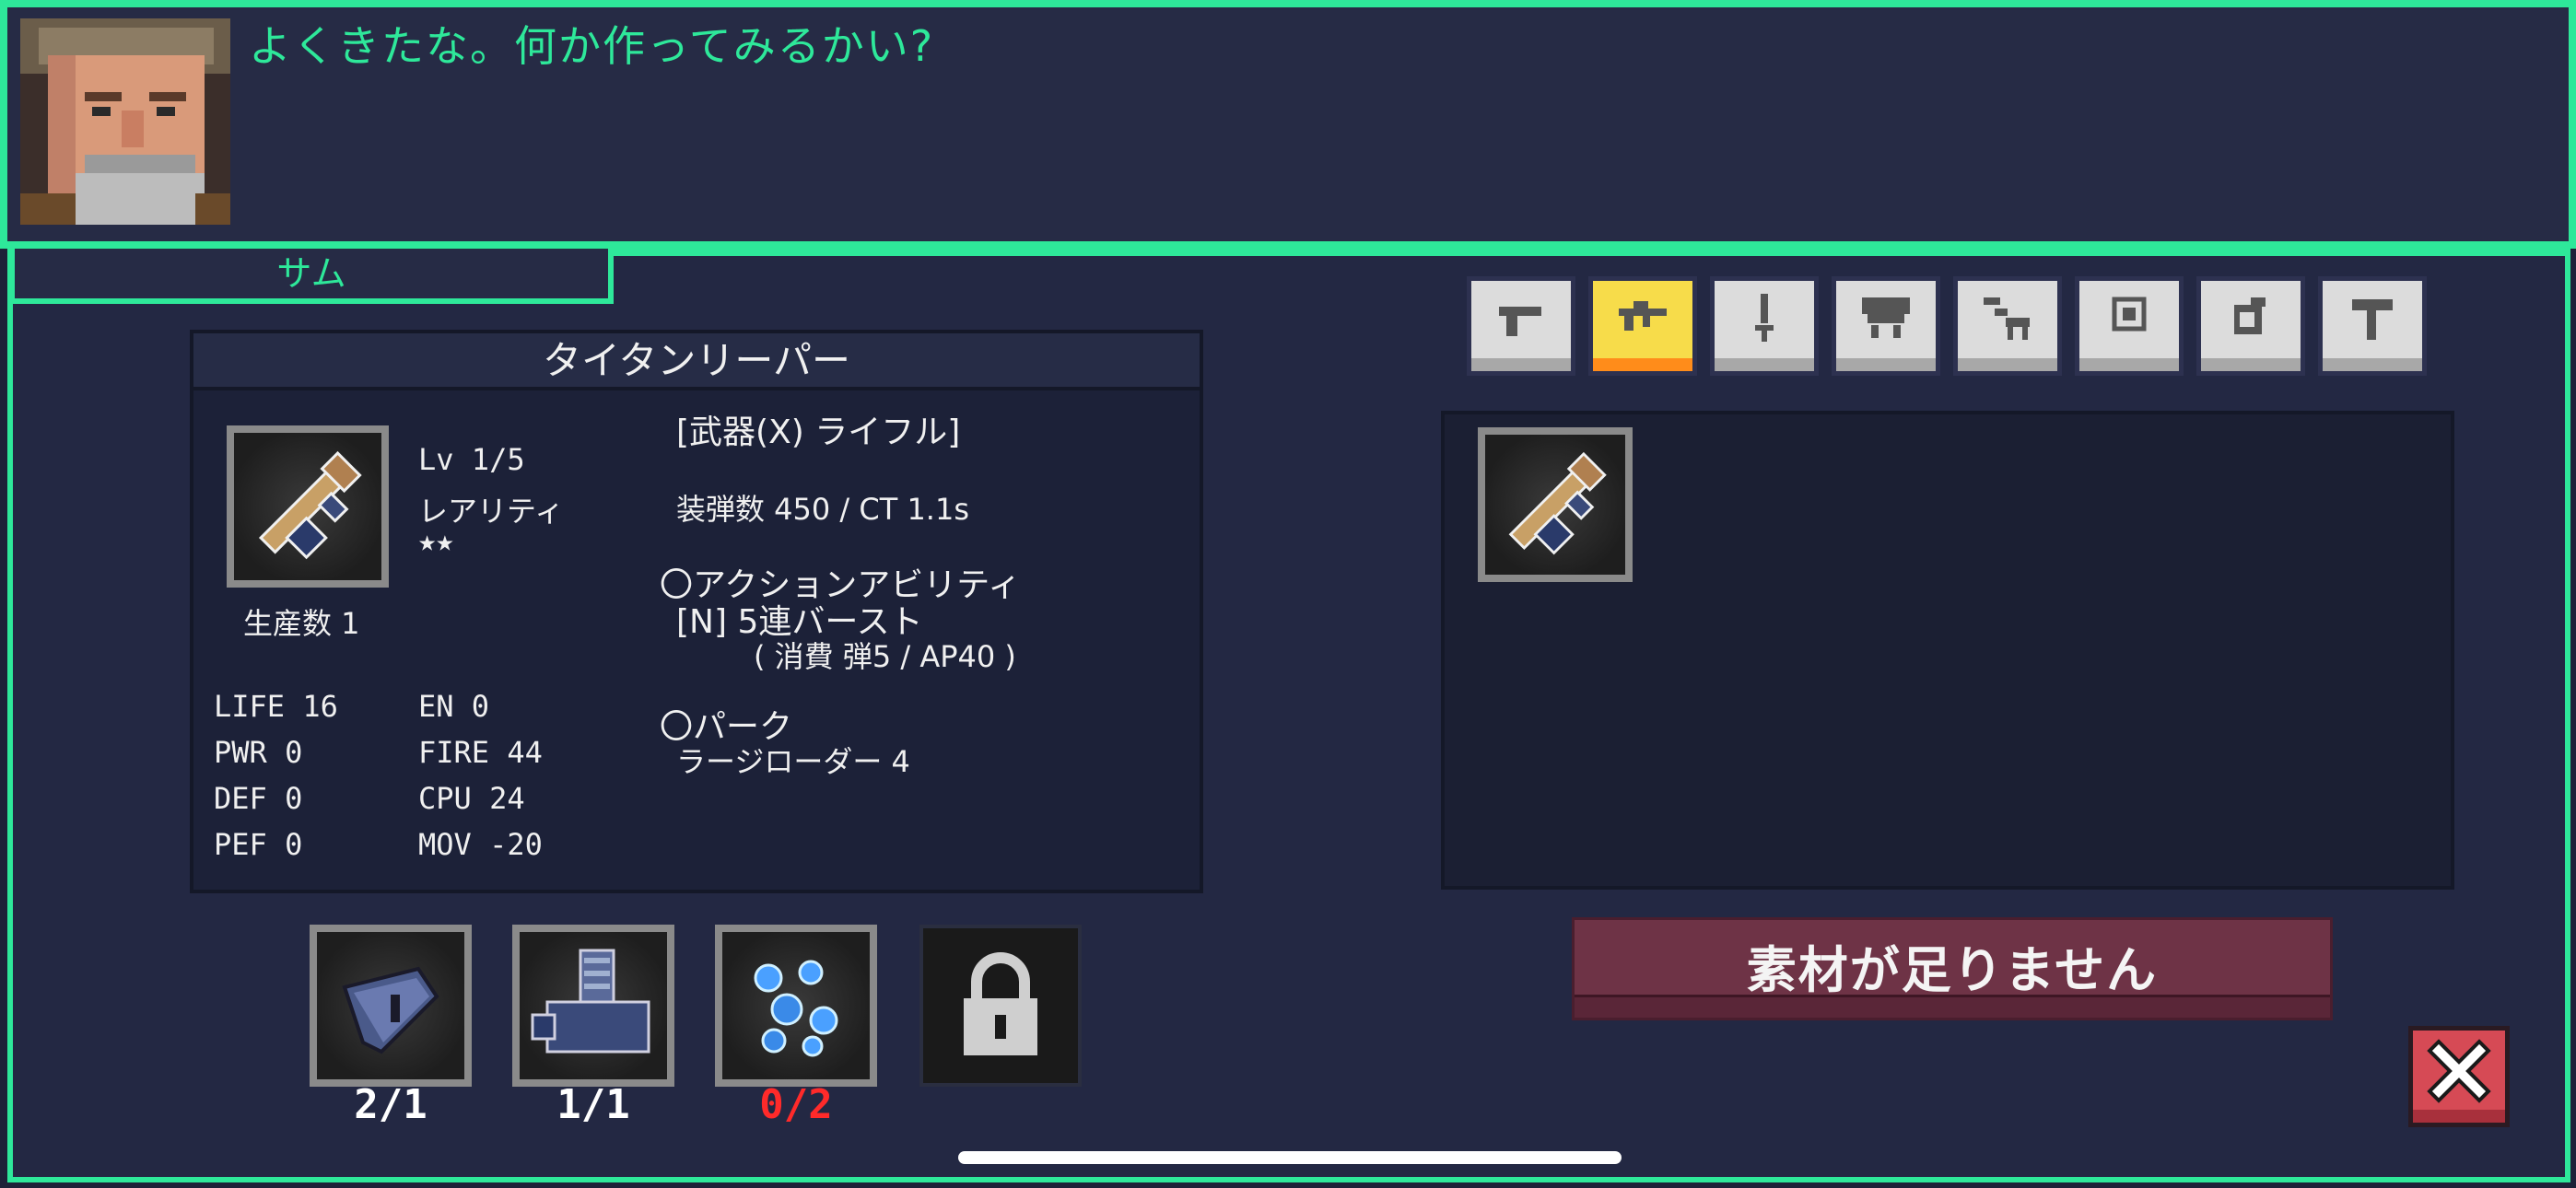 This screenshot has width=2576, height=1188. I want to click on category-tab-chip, so click(2129, 326).